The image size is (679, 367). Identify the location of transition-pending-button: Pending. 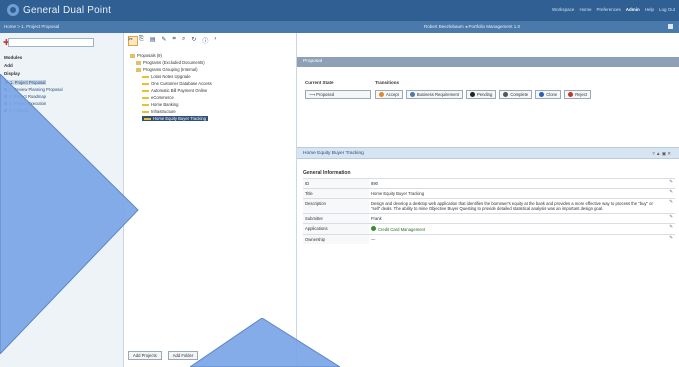
(481, 94).